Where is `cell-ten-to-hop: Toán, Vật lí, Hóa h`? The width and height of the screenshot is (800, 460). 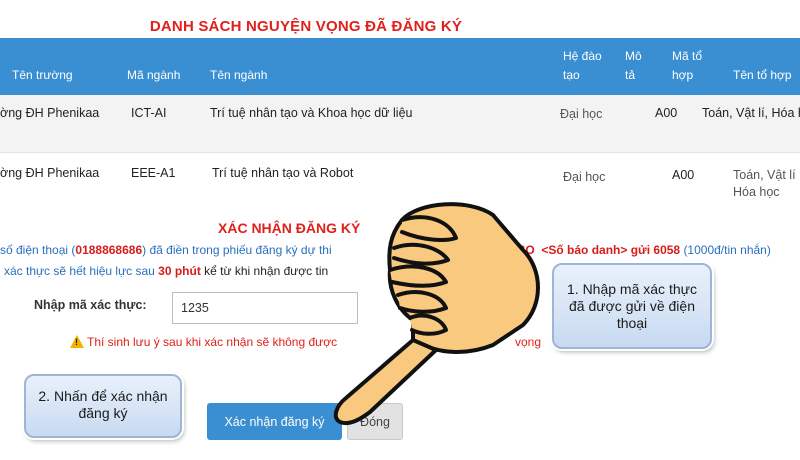 cell-ten-to-hop: Toán, Vật lí, Hóa h is located at coordinates (751, 113).